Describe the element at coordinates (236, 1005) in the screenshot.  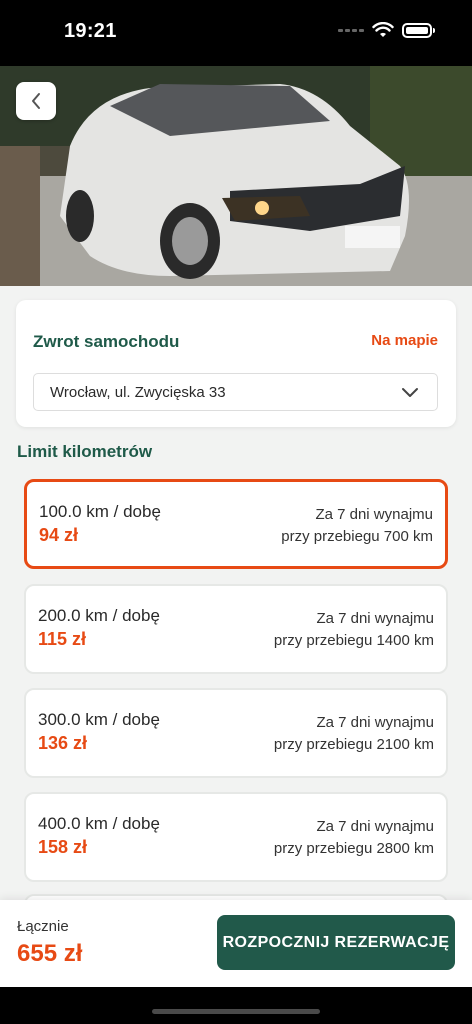
I see `home-indicator-area` at that location.